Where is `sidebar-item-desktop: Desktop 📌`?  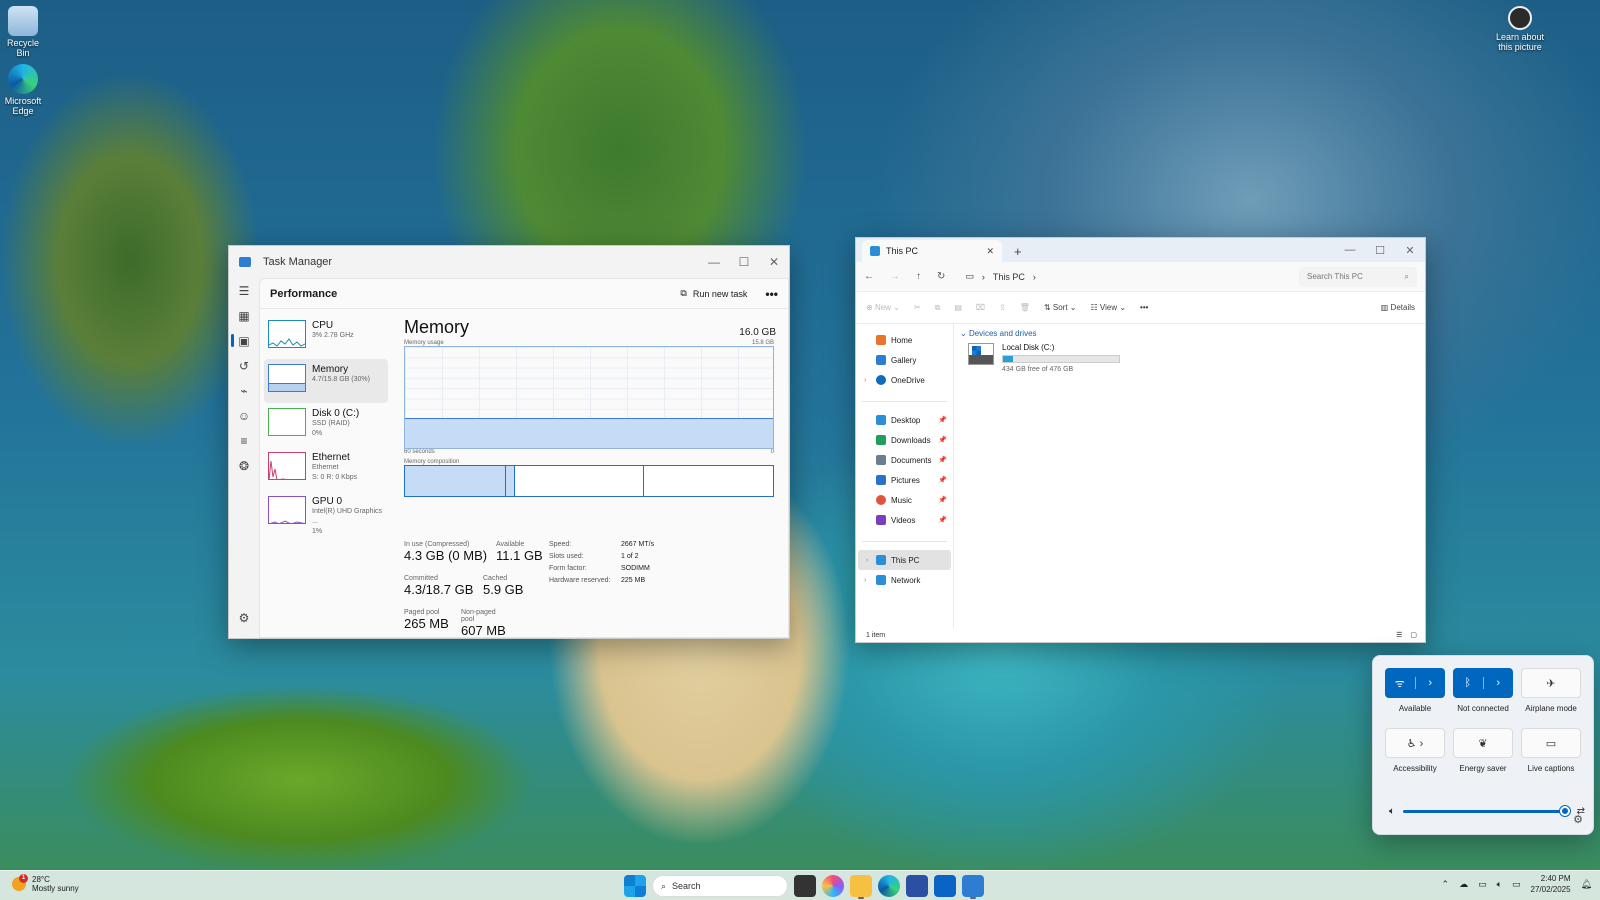 sidebar-item-desktop: Desktop 📌 is located at coordinates (904, 420).